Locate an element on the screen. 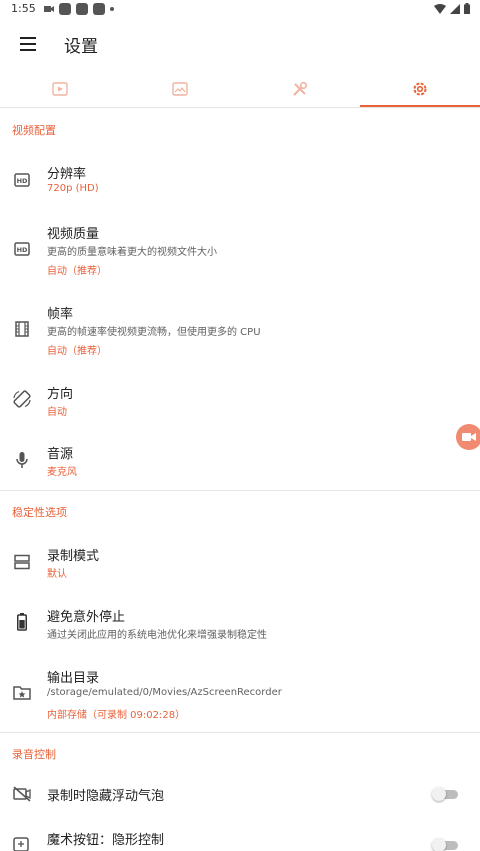 The width and height of the screenshot is (480, 851). setting-title: 录制时隐藏浮动气泡 is located at coordinates (106, 796).